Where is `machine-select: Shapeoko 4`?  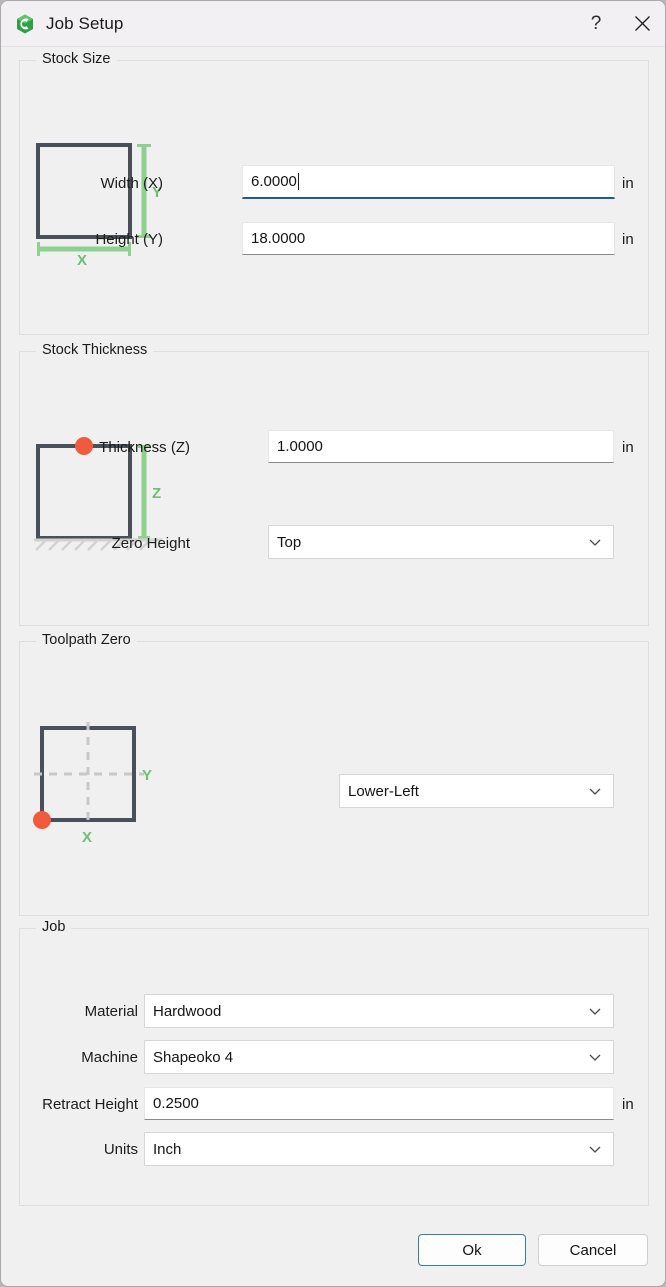 machine-select: Shapeoko 4 is located at coordinates (379, 1057).